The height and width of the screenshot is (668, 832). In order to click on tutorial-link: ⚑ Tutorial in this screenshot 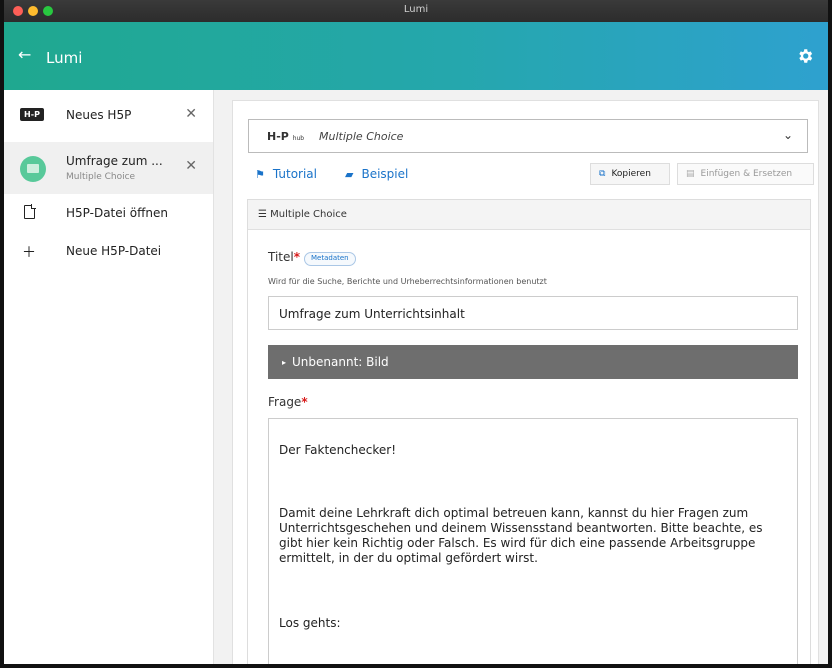, I will do `click(286, 174)`.